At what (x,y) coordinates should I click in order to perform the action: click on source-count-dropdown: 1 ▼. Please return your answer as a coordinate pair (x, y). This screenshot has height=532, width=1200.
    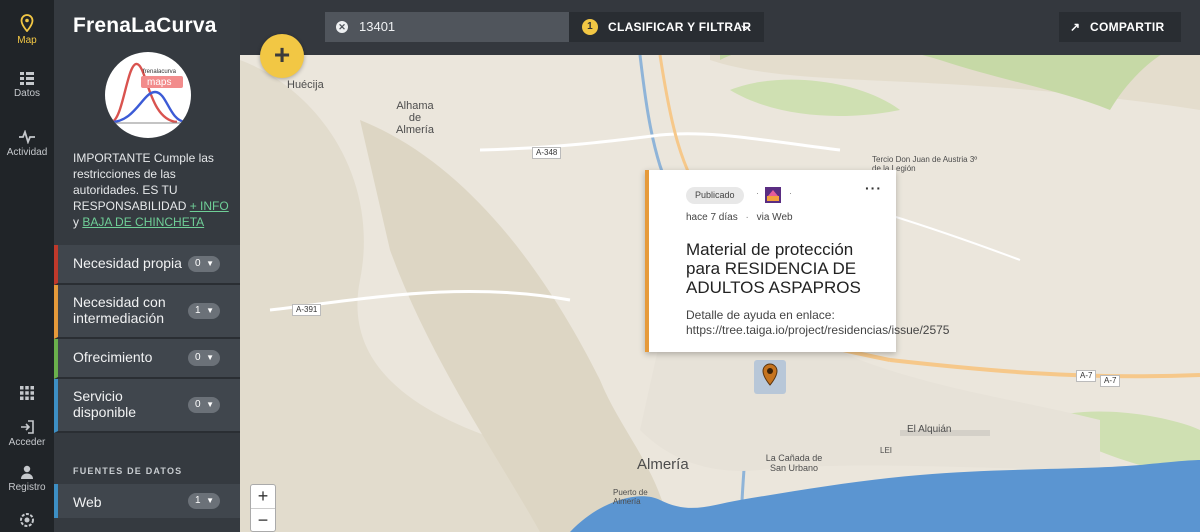
    Looking at the image, I should click on (204, 501).